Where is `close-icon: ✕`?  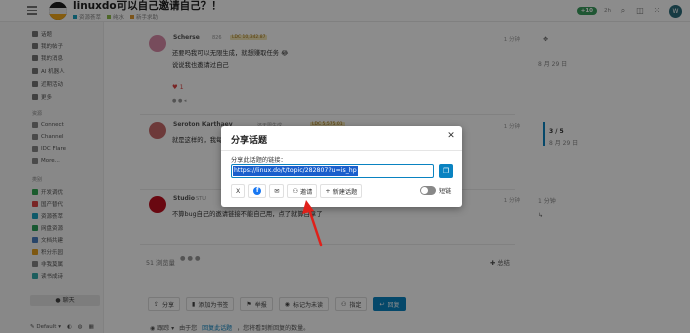 close-icon: ✕ is located at coordinates (451, 136).